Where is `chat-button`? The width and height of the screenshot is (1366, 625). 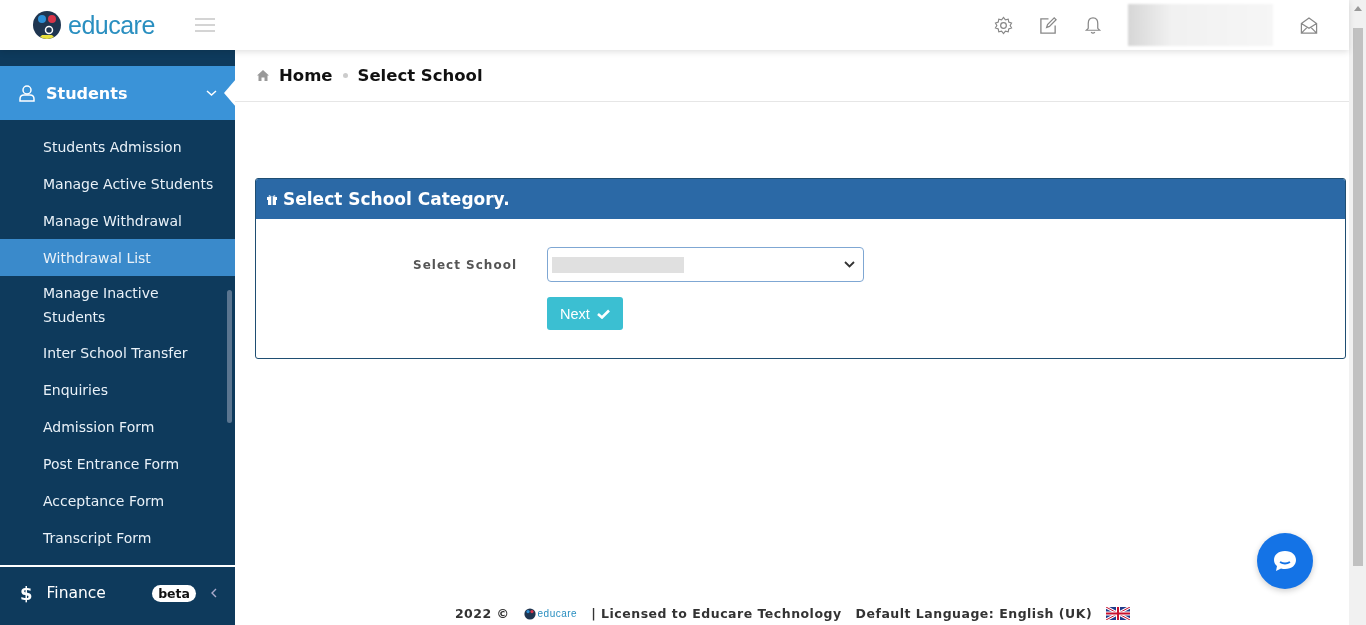
chat-button is located at coordinates (1285, 561).